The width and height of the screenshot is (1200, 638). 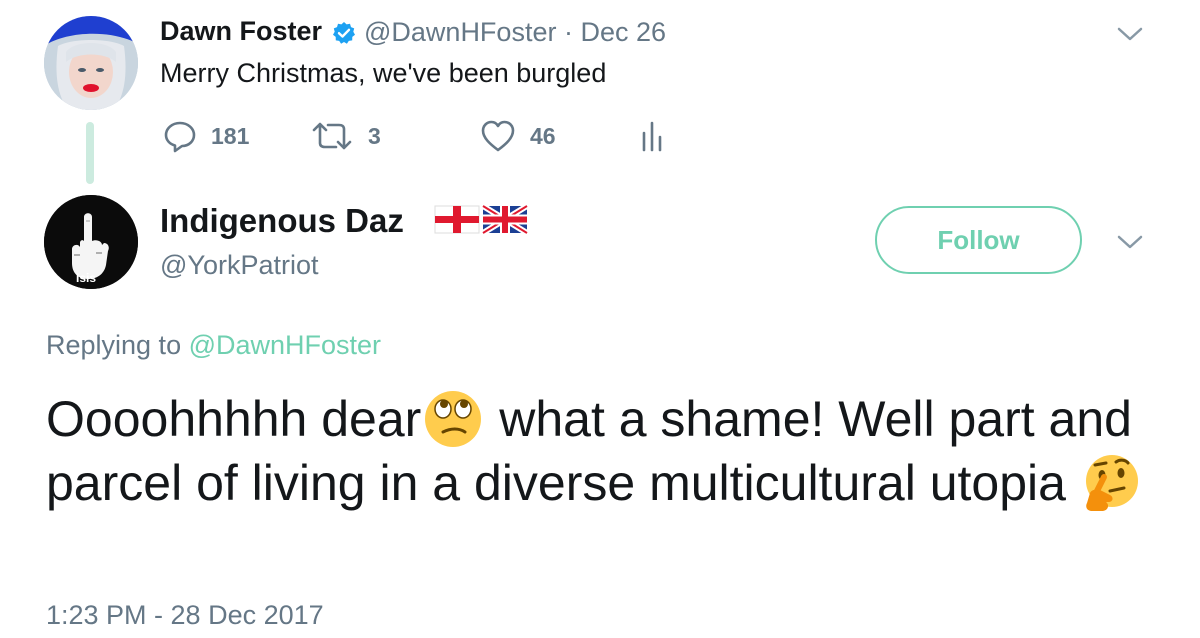 I want to click on retweet-icon, so click(x=332, y=136).